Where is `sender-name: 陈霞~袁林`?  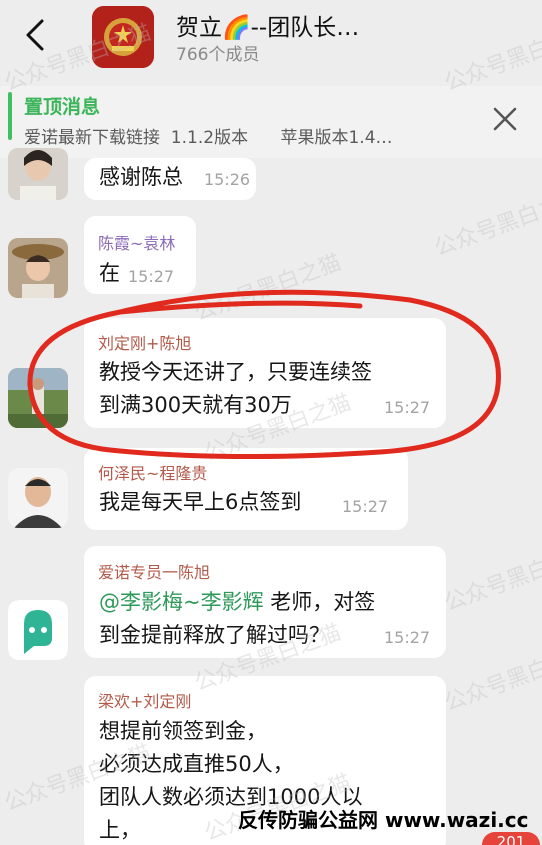
sender-name: 陈霞~袁林 is located at coordinates (136, 242).